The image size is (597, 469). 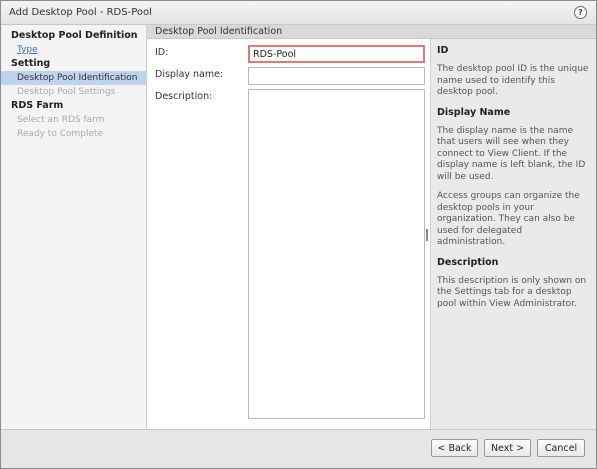 What do you see at coordinates (66, 92) in the screenshot?
I see `sidebar-item-desktop-pool-settings: Desktop Pool Settings` at bounding box center [66, 92].